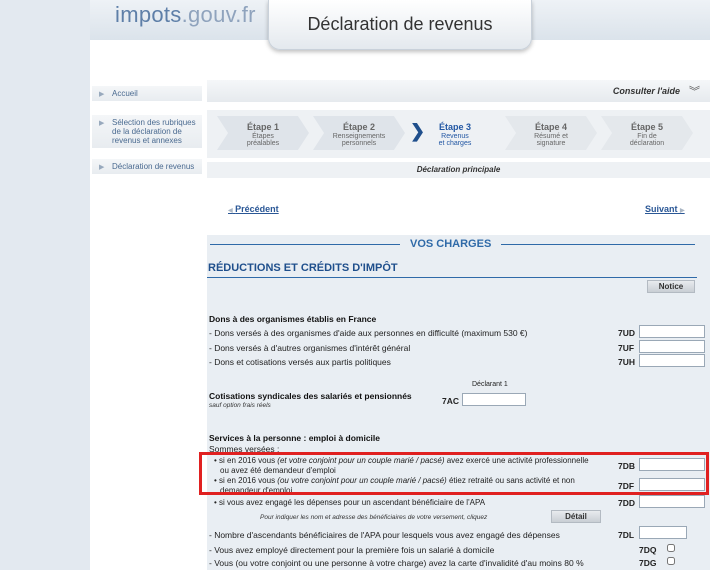  Describe the element at coordinates (626, 348) in the screenshot. I see `code-7uf: 7UF` at that location.